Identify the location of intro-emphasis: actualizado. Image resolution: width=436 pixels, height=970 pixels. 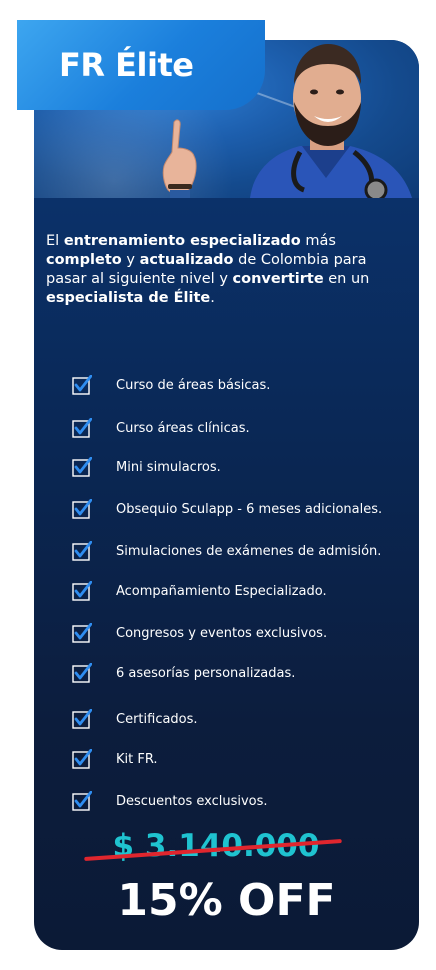
(186, 260).